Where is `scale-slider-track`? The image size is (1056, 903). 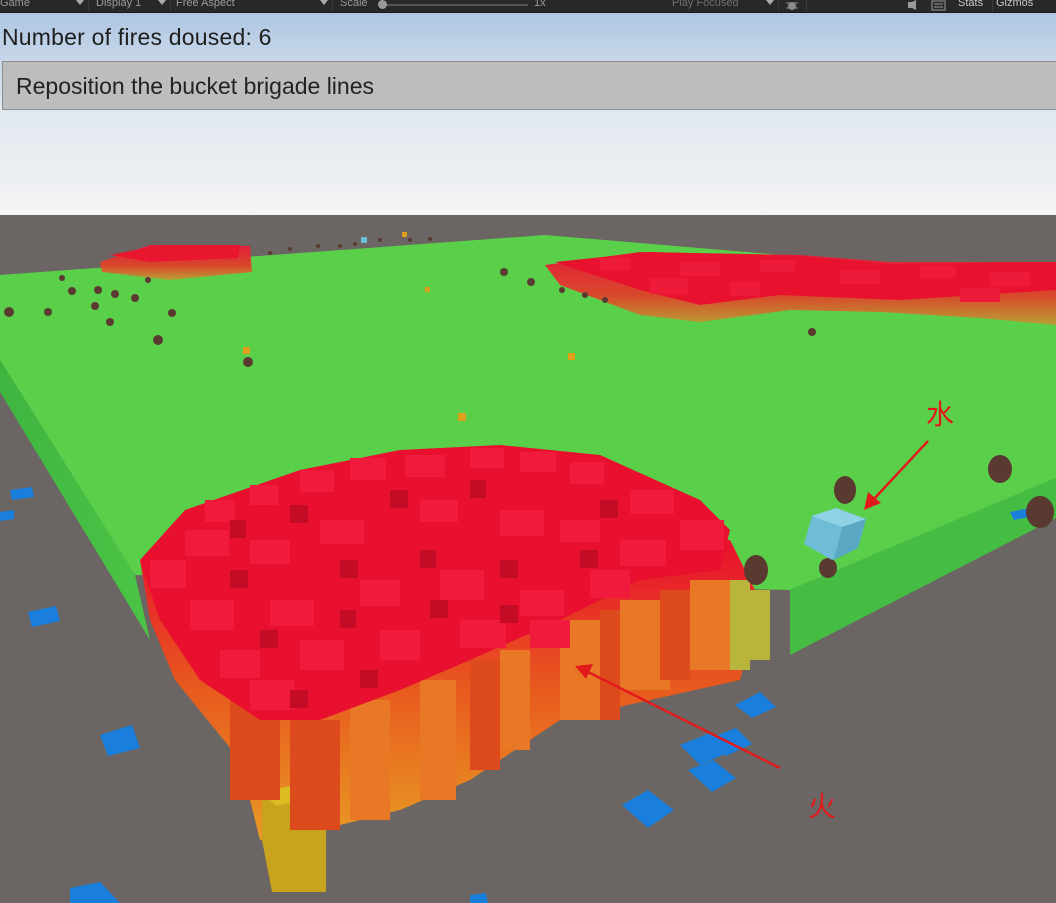 scale-slider-track is located at coordinates (455, 5).